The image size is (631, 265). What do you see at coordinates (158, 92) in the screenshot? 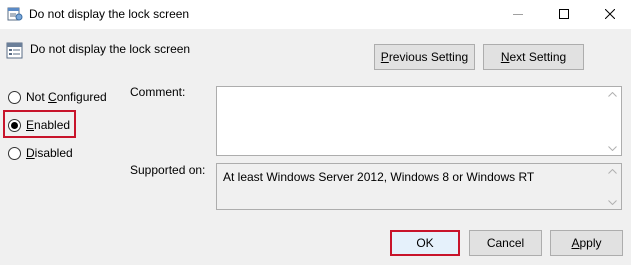
I see `comment-label: Comment:` at bounding box center [158, 92].